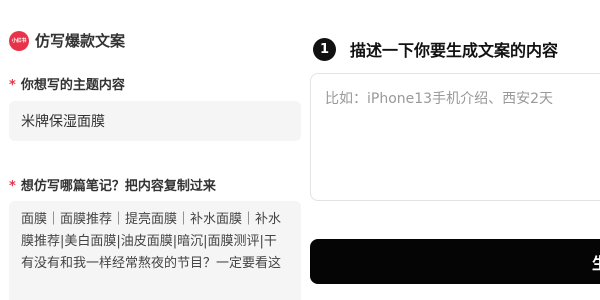  I want to click on app-header: 小红书 仿写爆款文案, so click(67, 40).